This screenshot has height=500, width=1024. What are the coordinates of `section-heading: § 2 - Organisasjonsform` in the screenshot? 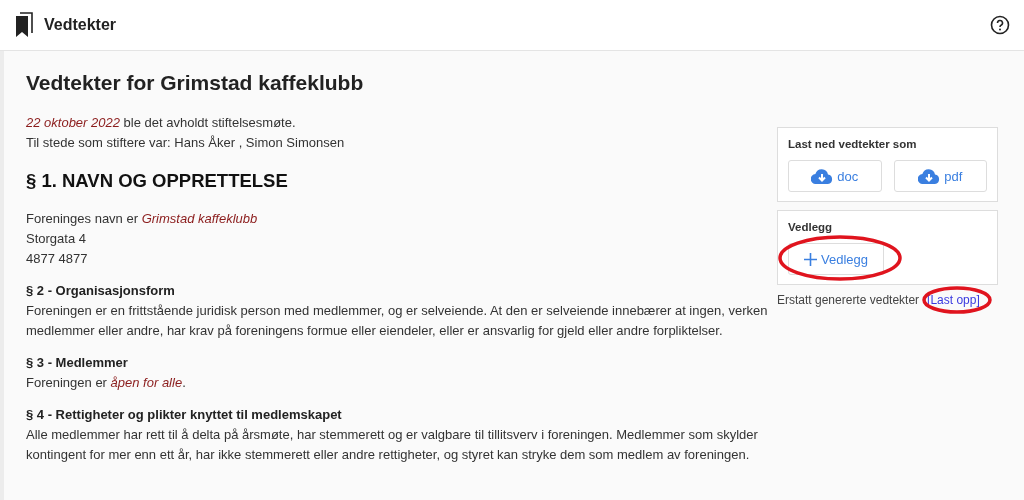 It's located at (101, 291).